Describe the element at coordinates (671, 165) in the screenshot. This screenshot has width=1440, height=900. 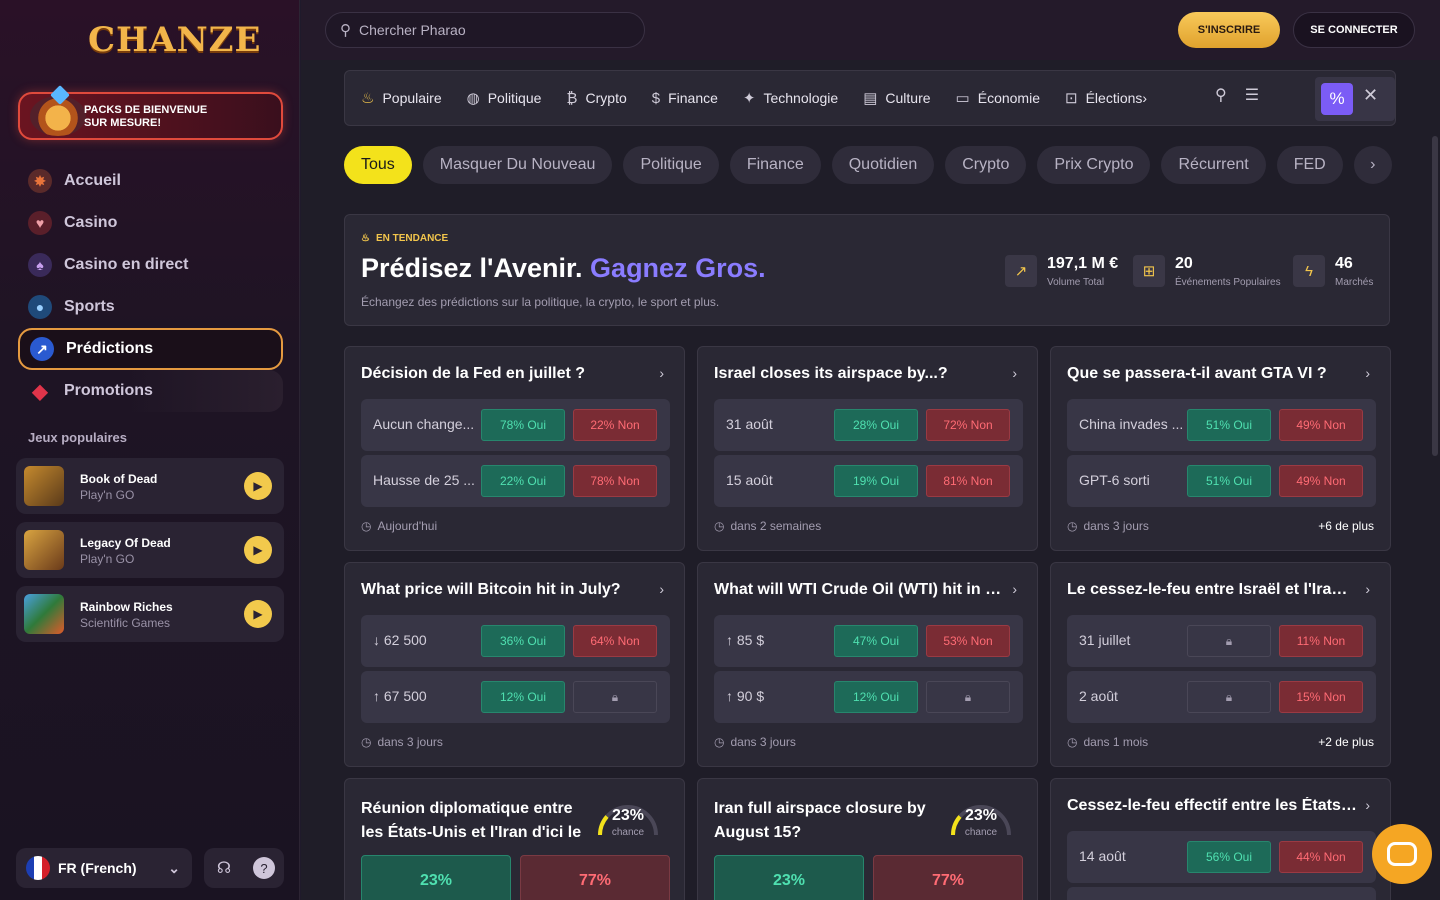
I see `chip-politique: Politique` at that location.